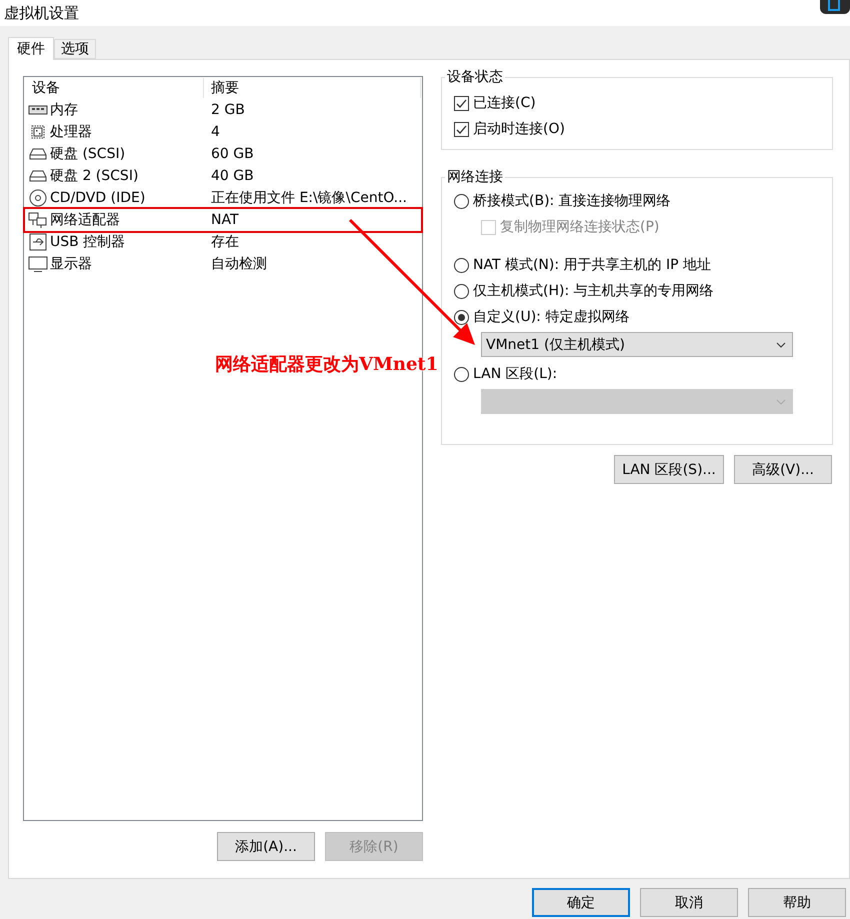 The height and width of the screenshot is (919, 850). Describe the element at coordinates (689, 902) in the screenshot. I see `dialog-button: 取消` at that location.